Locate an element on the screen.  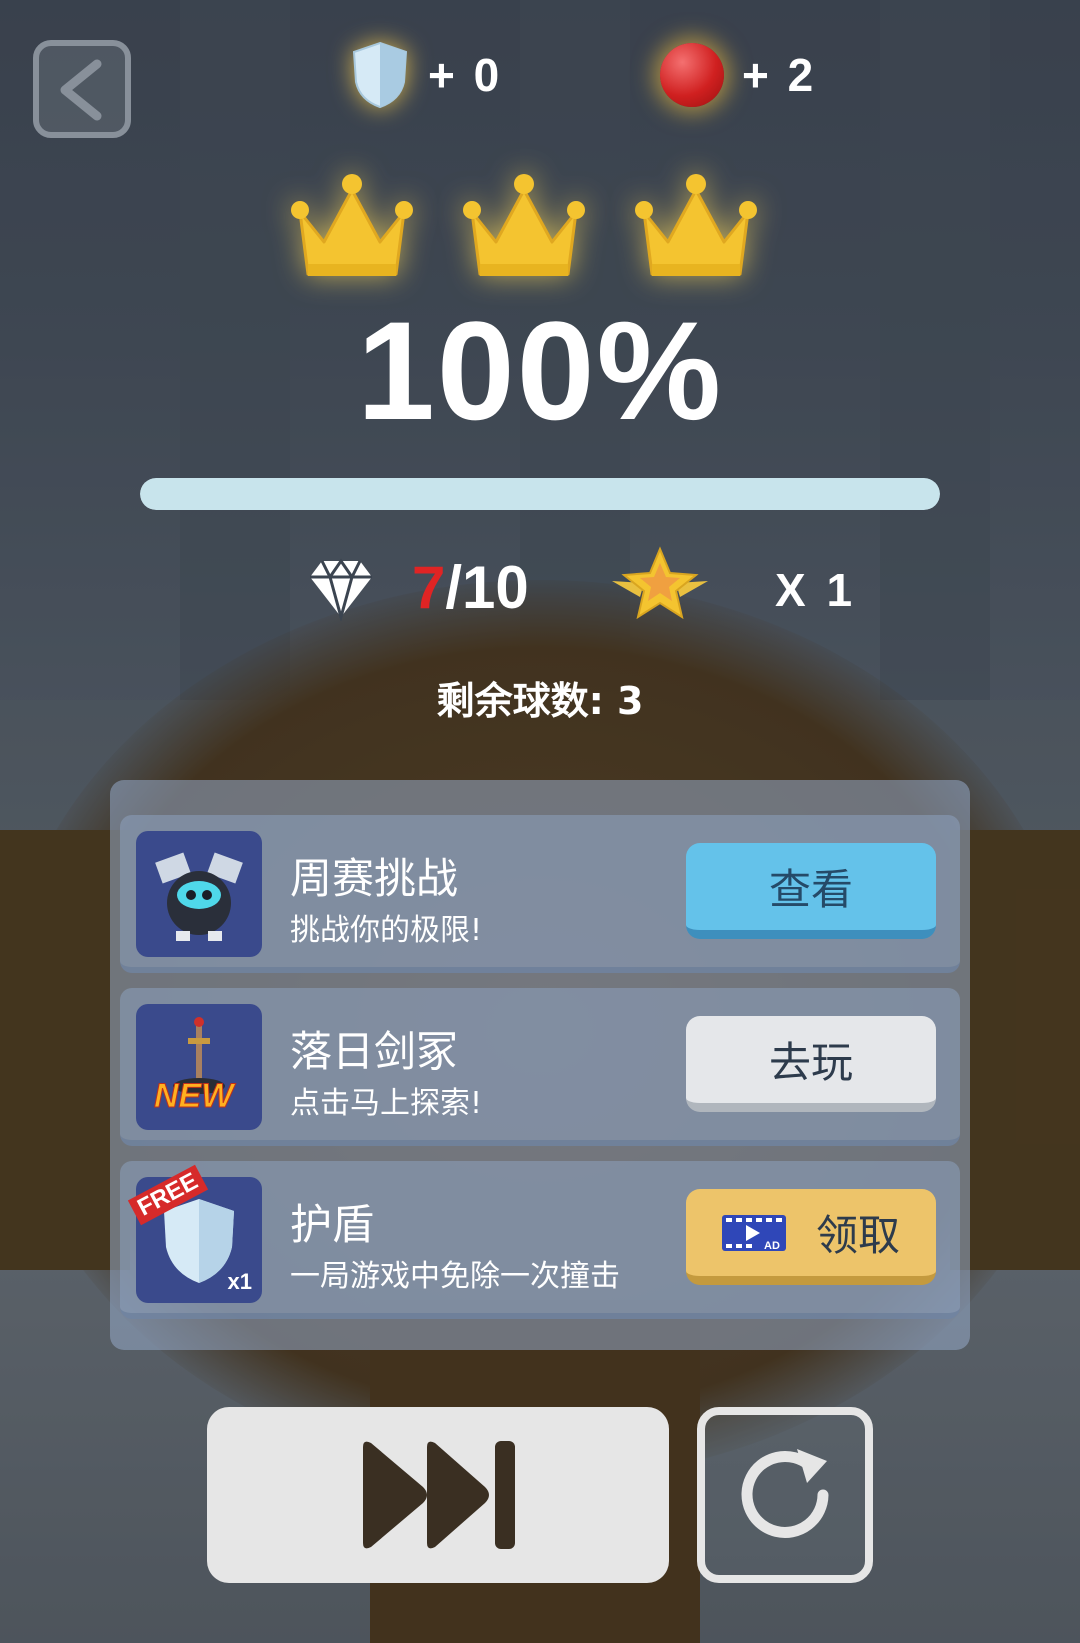
card-title: 落日剑冢 is located at coordinates (374, 1051).